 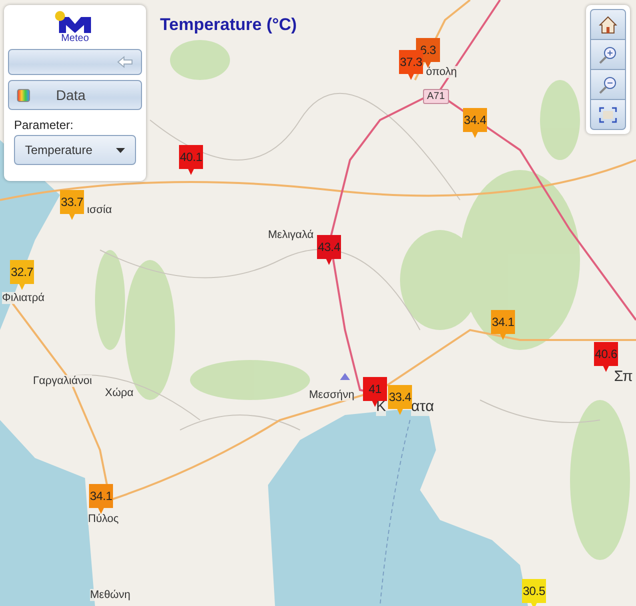 What do you see at coordinates (75, 150) in the screenshot?
I see `parameter-select: Temperature` at bounding box center [75, 150].